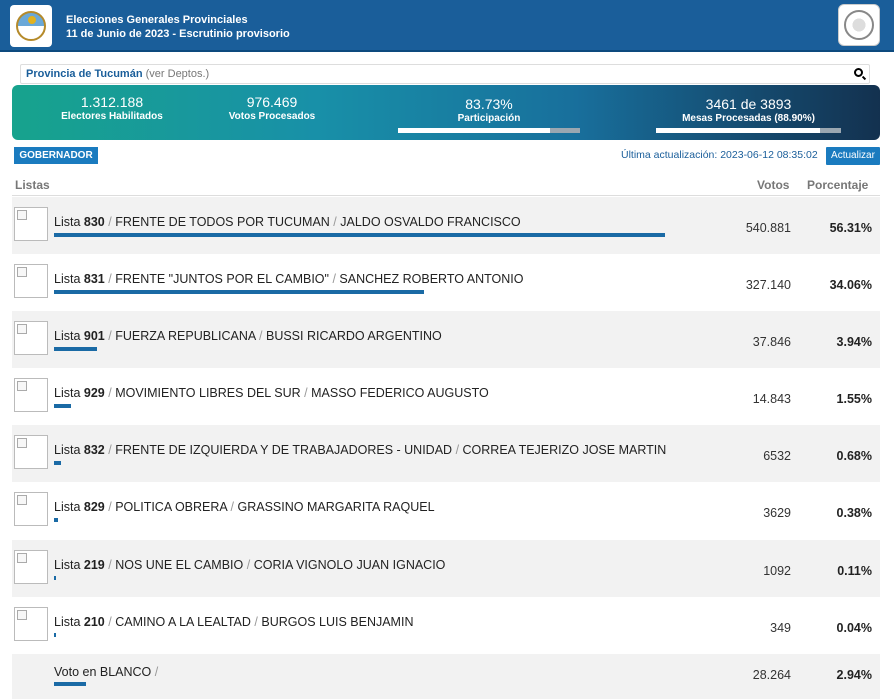 Image resolution: width=894 pixels, height=699 pixels. I want to click on vote-percentage: 0.11%, so click(854, 571).